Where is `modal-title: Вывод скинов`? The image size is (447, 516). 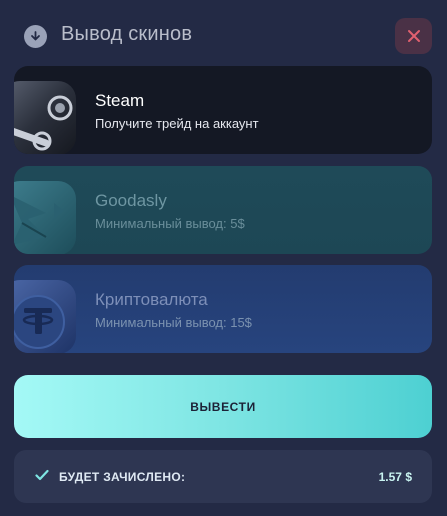 modal-title: Вывод скинов is located at coordinates (127, 34).